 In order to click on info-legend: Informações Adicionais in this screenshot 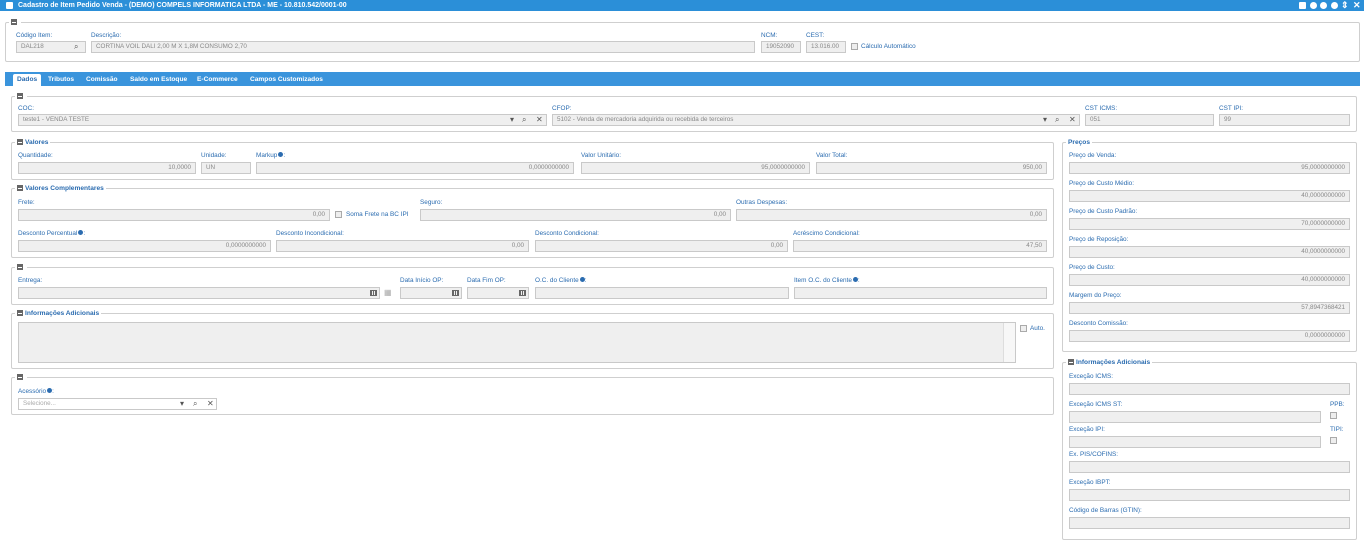, I will do `click(62, 313)`.